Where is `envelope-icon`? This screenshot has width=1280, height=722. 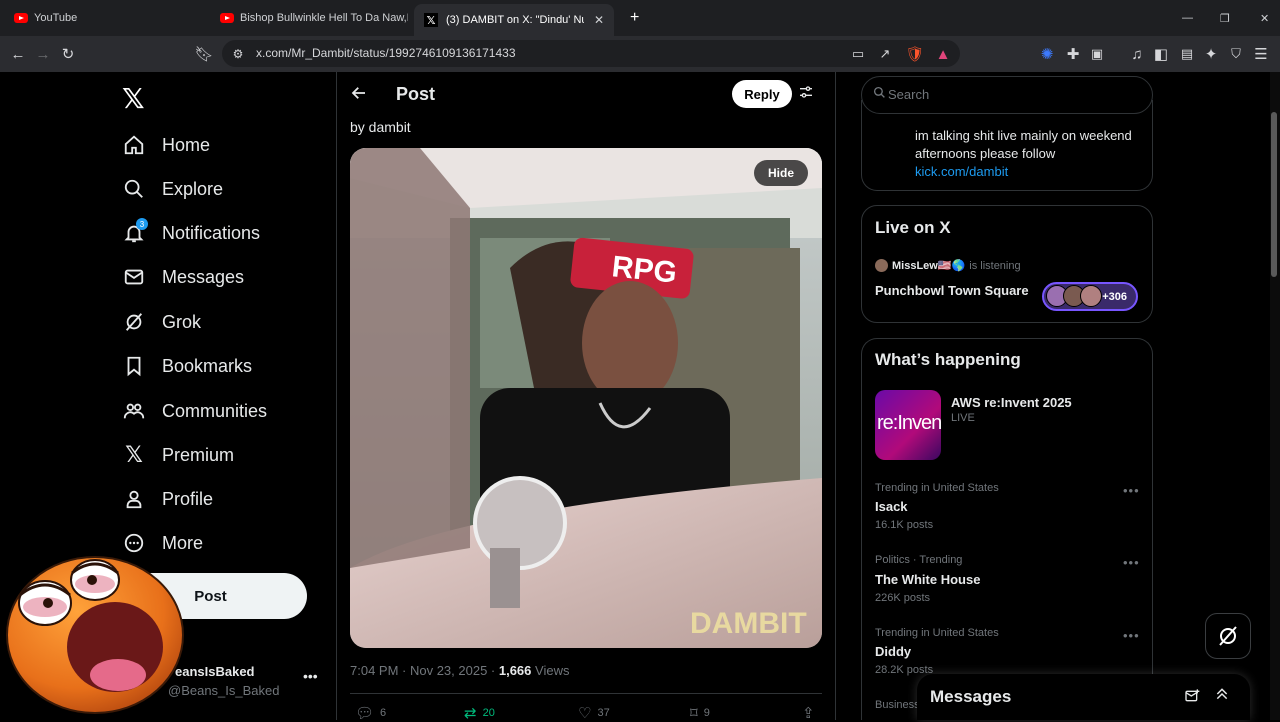
envelope-icon is located at coordinates (134, 277).